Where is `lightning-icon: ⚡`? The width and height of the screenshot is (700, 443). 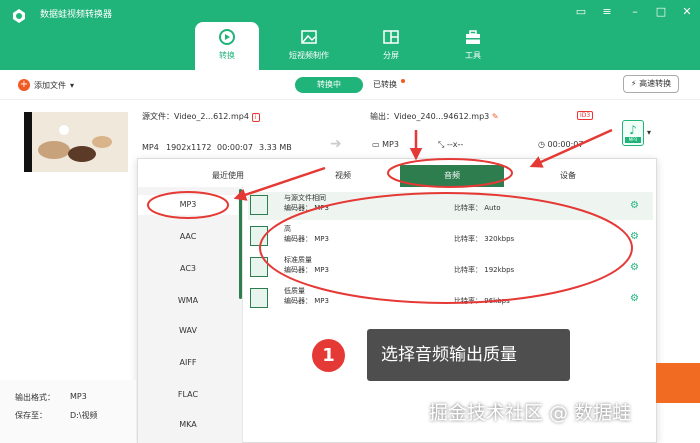 lightning-icon: ⚡ is located at coordinates (633, 83).